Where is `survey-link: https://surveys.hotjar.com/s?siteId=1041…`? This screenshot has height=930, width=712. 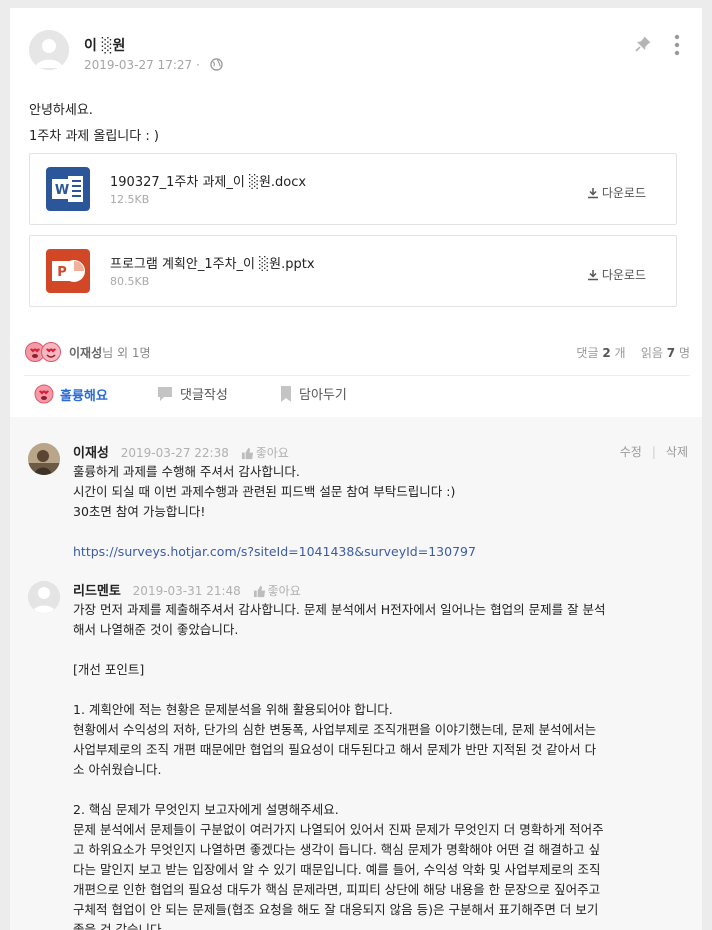 survey-link: https://surveys.hotjar.com/s?siteId=1041… is located at coordinates (274, 551).